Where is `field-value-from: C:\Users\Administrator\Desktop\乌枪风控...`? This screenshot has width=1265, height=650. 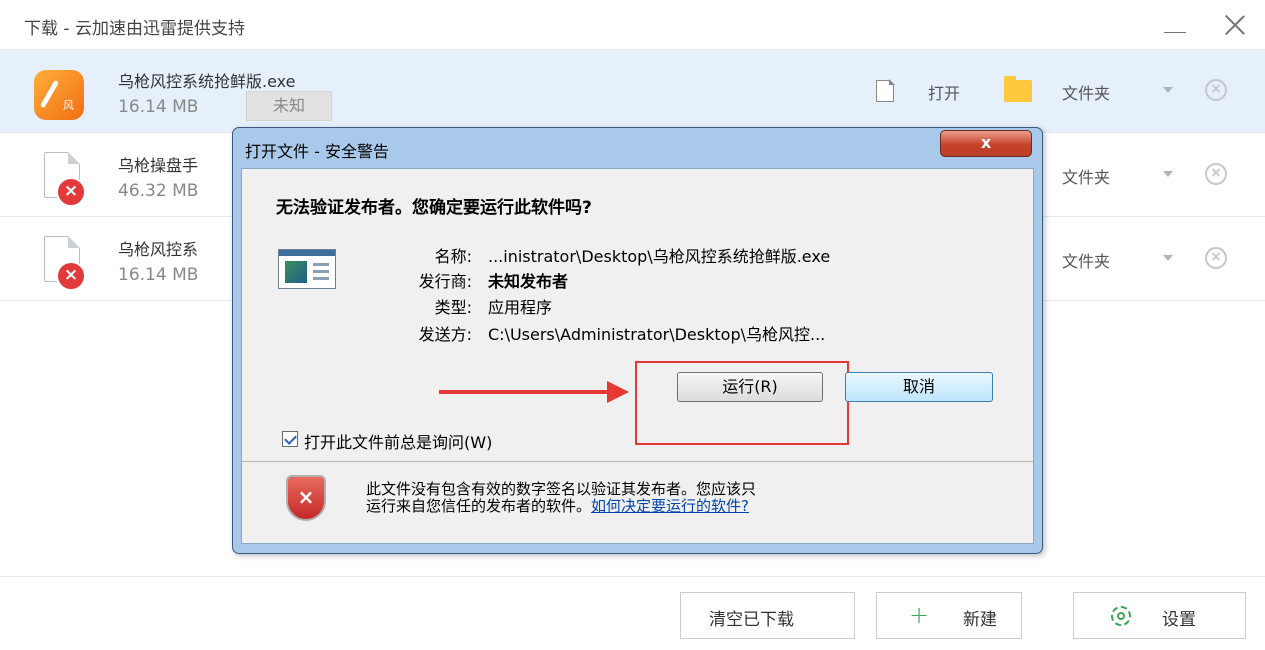
field-value-from: C:\Users\Administrator\Desktop\乌枪风控... is located at coordinates (657, 334).